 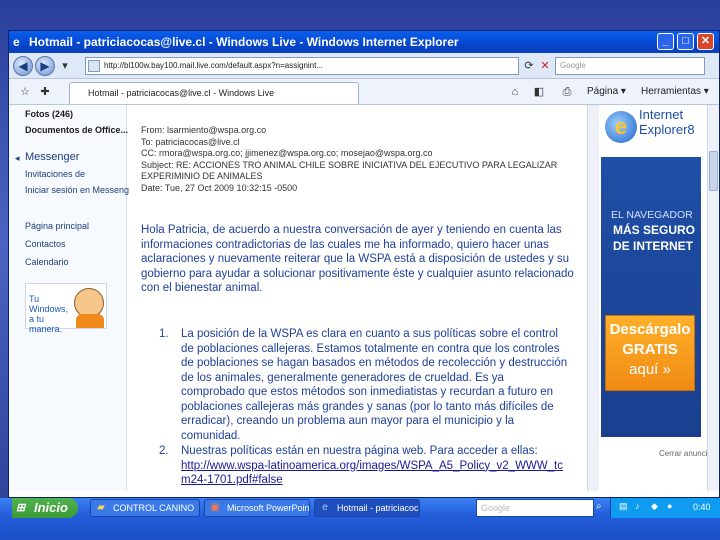 What do you see at coordinates (49, 314) in the screenshot?
I see `promo-text: Tu Windows, a tu manera.` at bounding box center [49, 314].